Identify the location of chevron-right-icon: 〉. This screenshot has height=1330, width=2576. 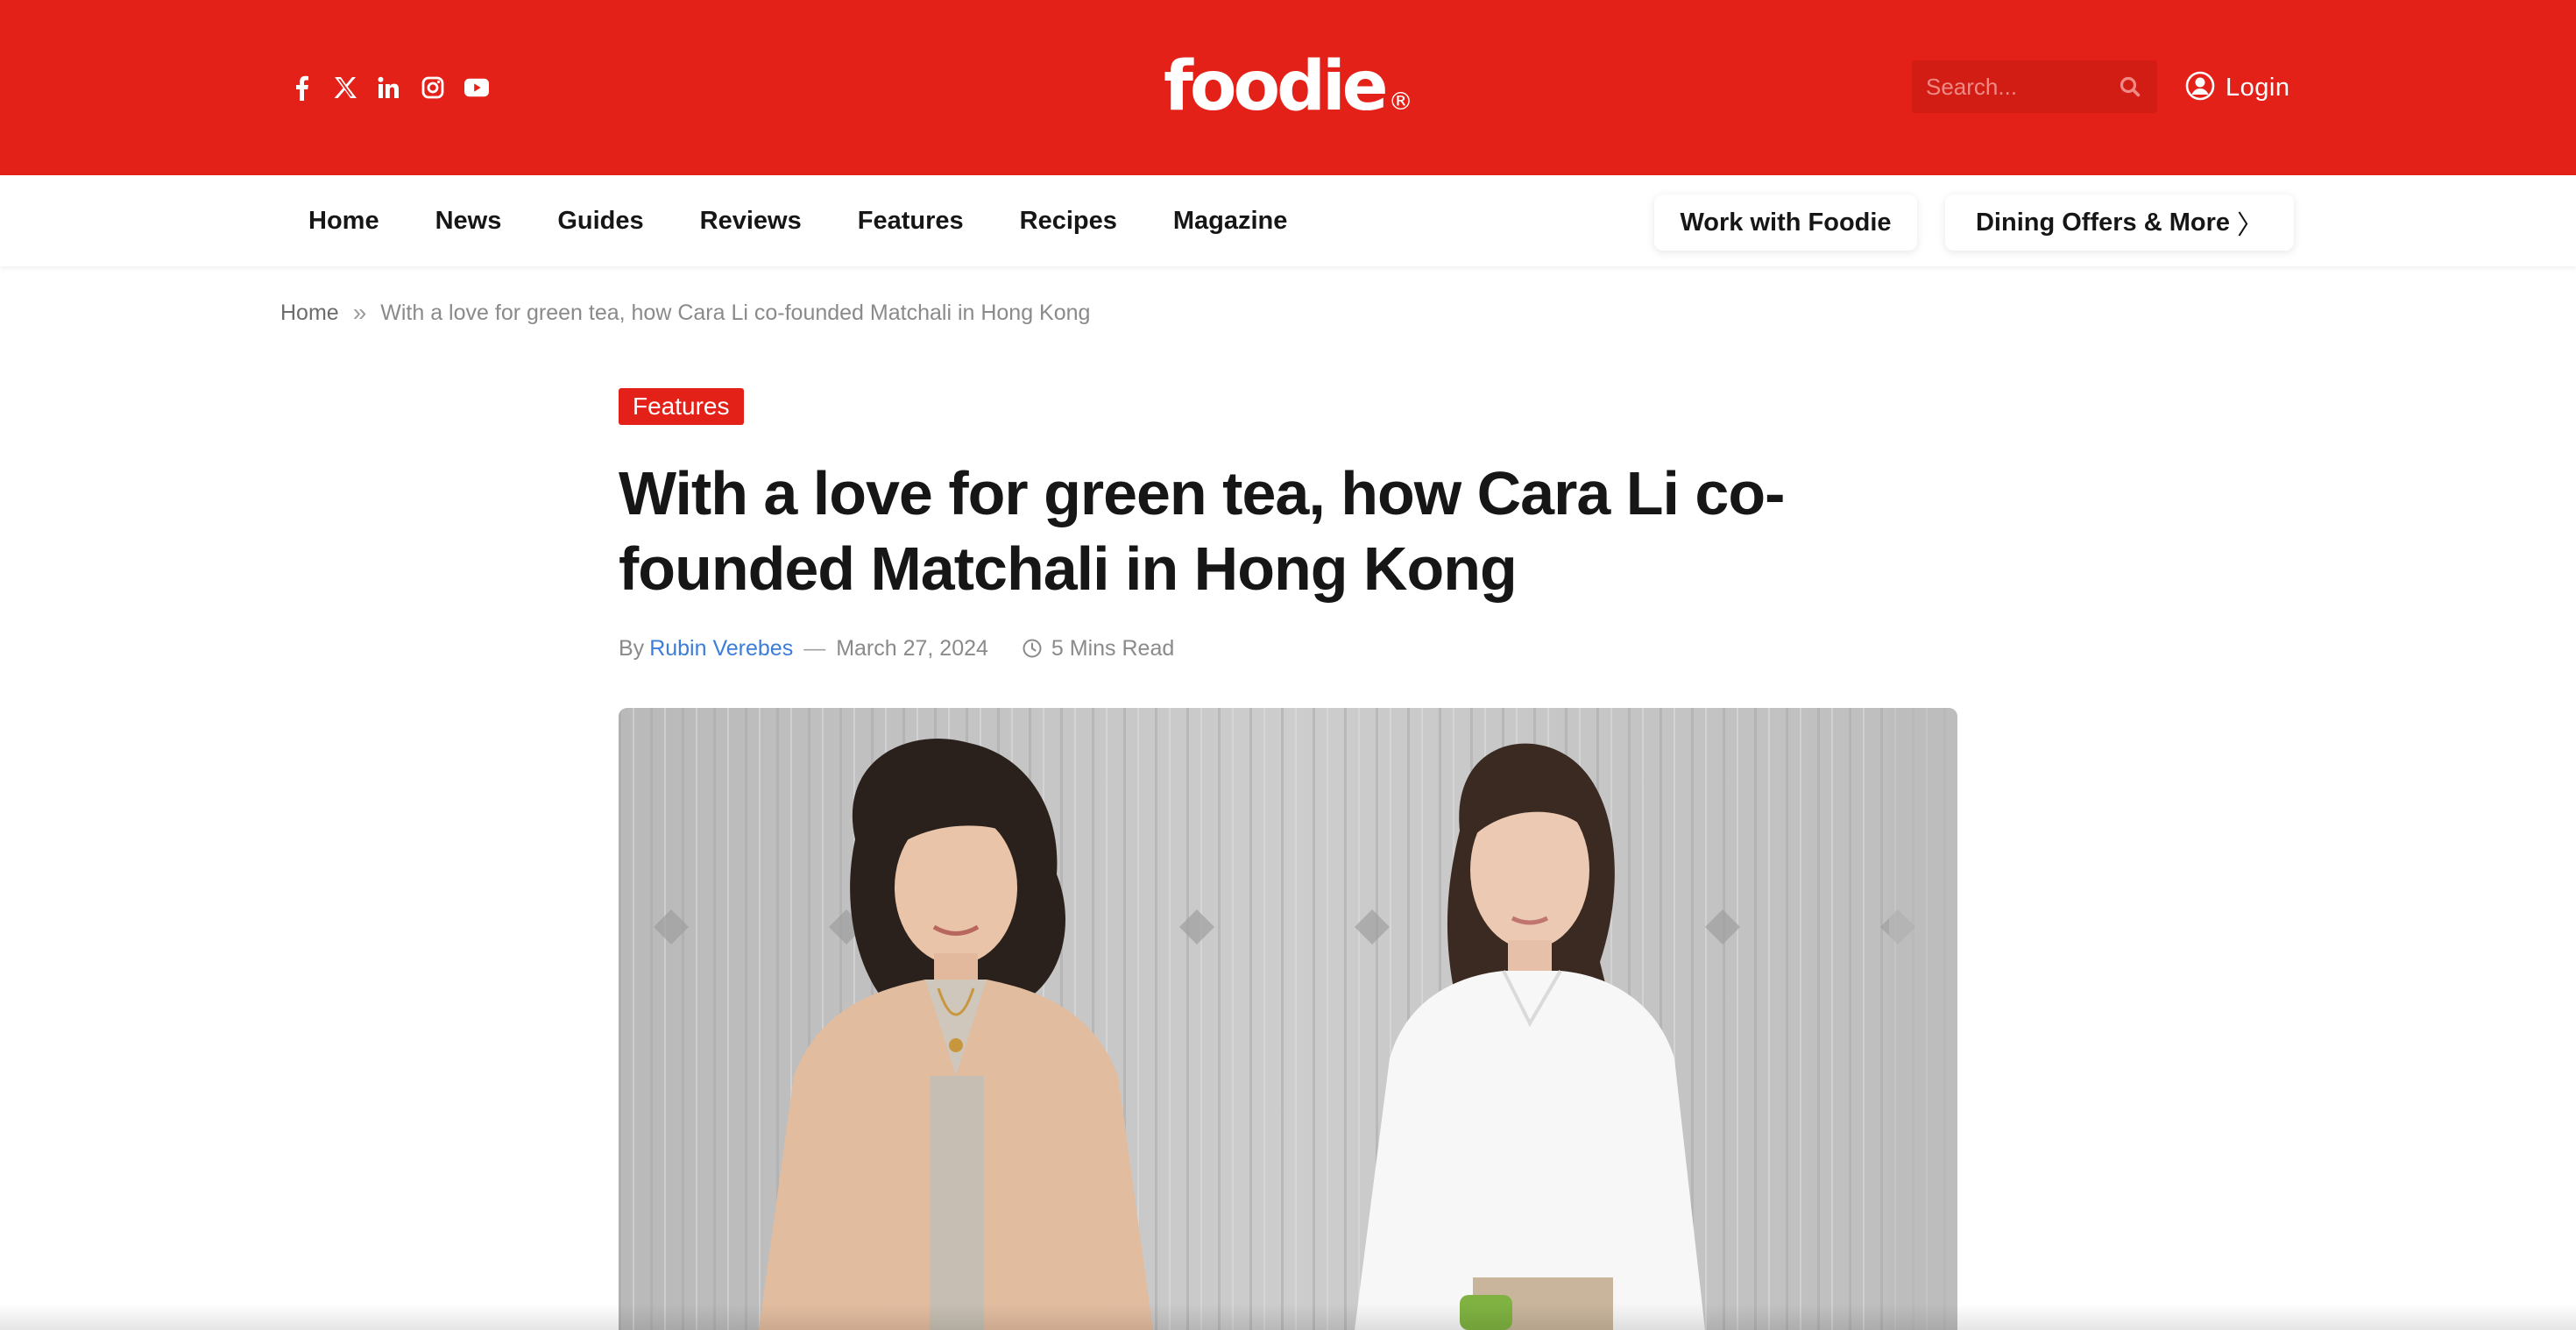
(2250, 225).